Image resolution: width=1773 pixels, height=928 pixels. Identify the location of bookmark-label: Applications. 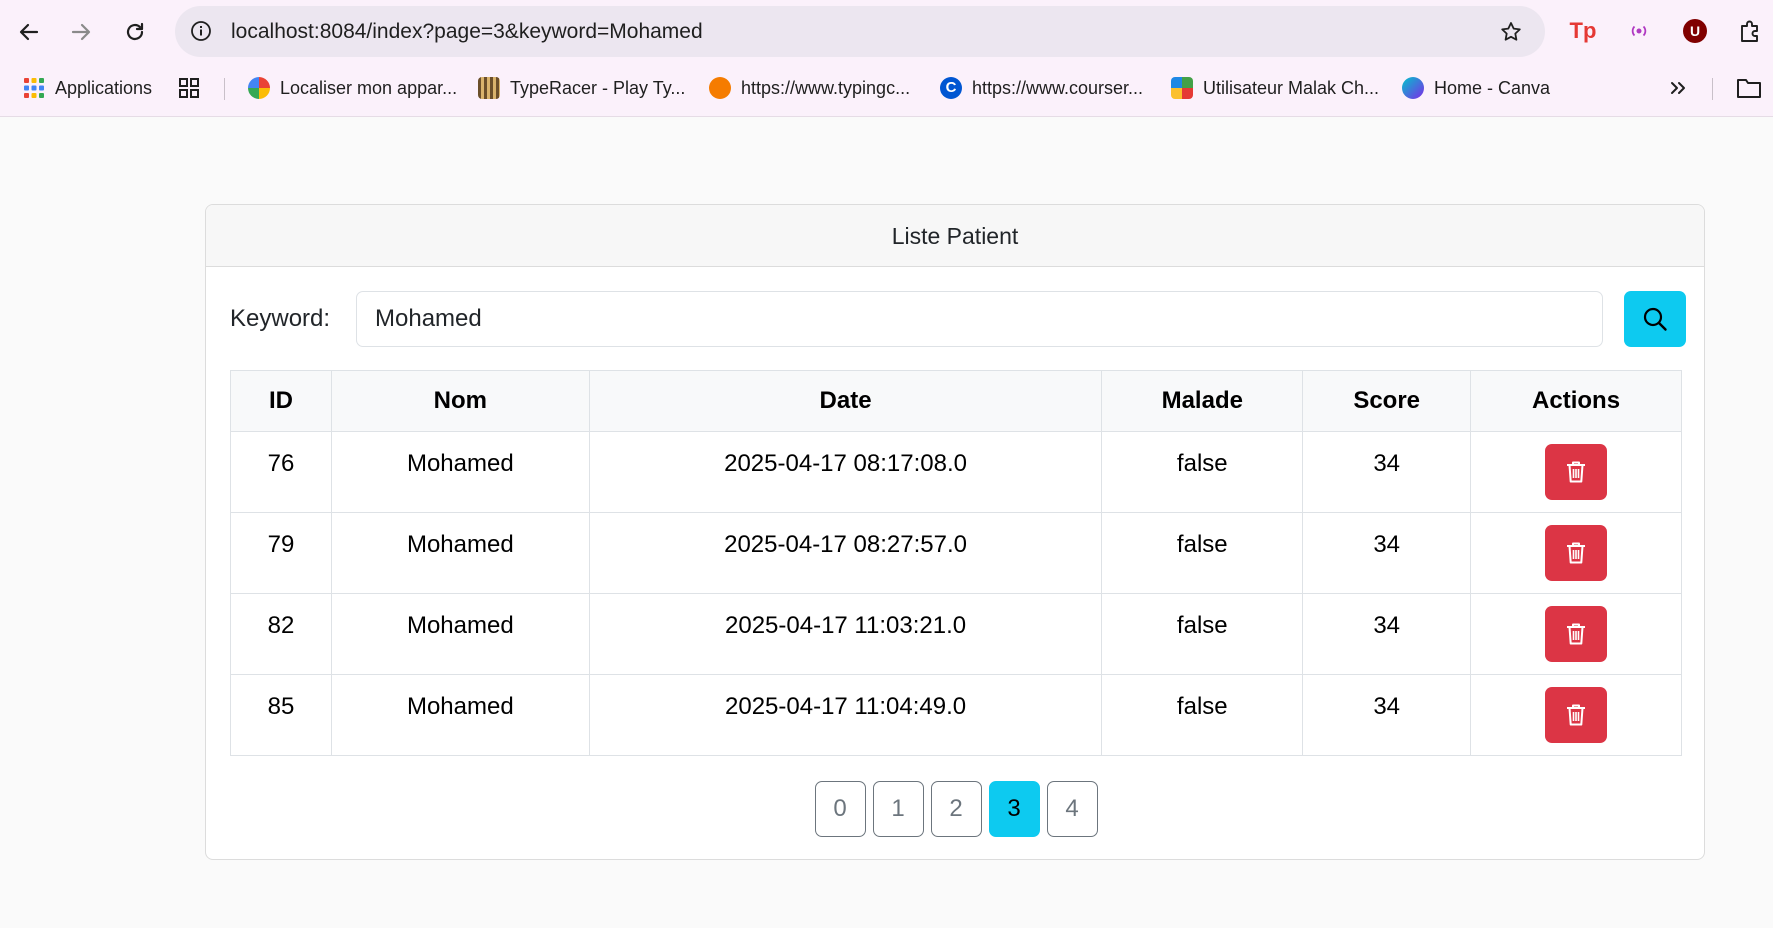
(104, 87).